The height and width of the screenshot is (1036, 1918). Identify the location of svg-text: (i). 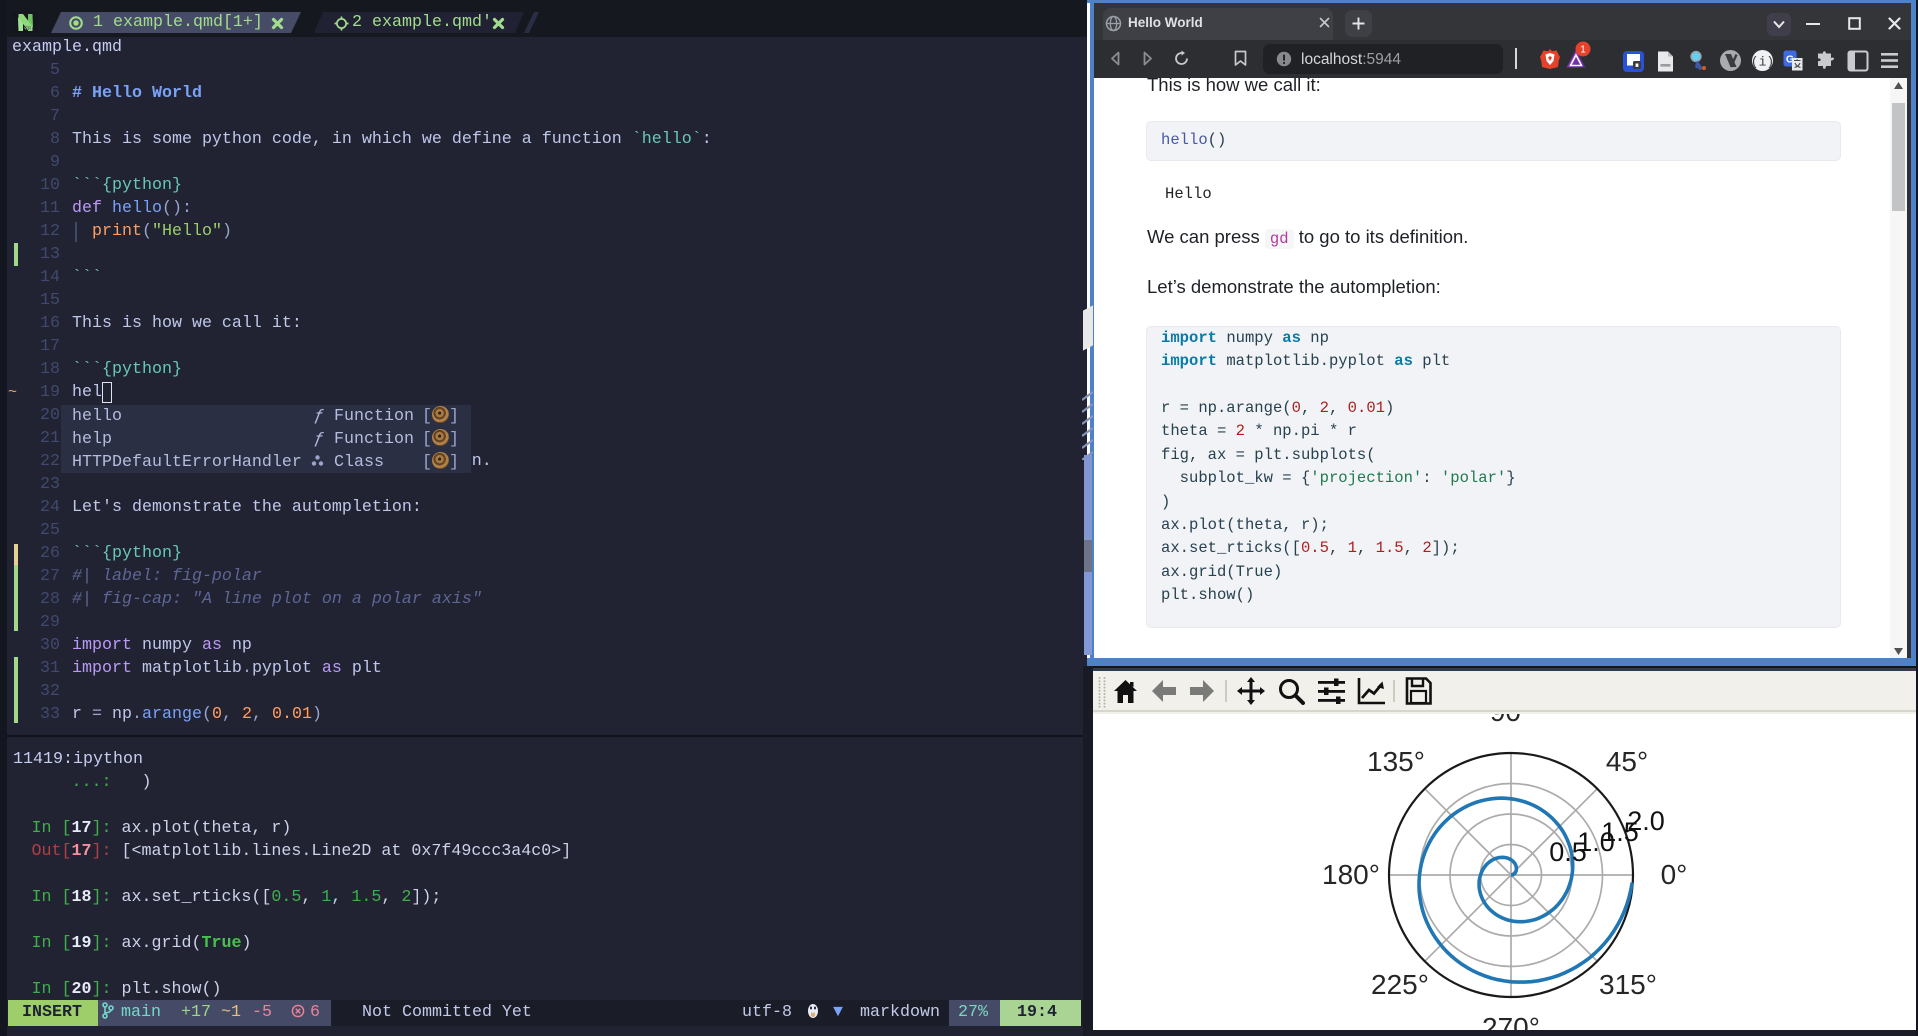
(1762, 62).